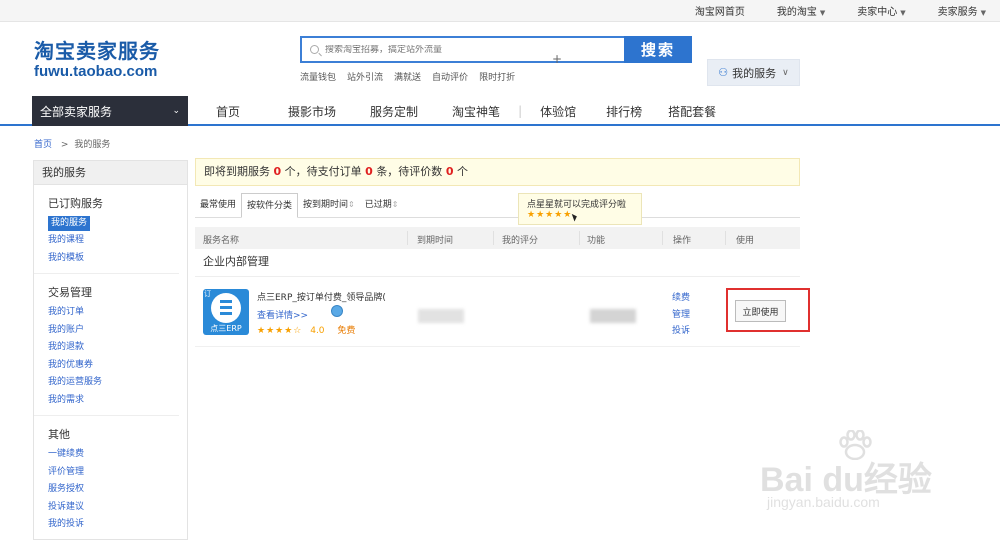 This screenshot has height=540, width=1000. Describe the element at coordinates (409, 171) in the screenshot. I see `notice-text: 条，待评价数` at that location.